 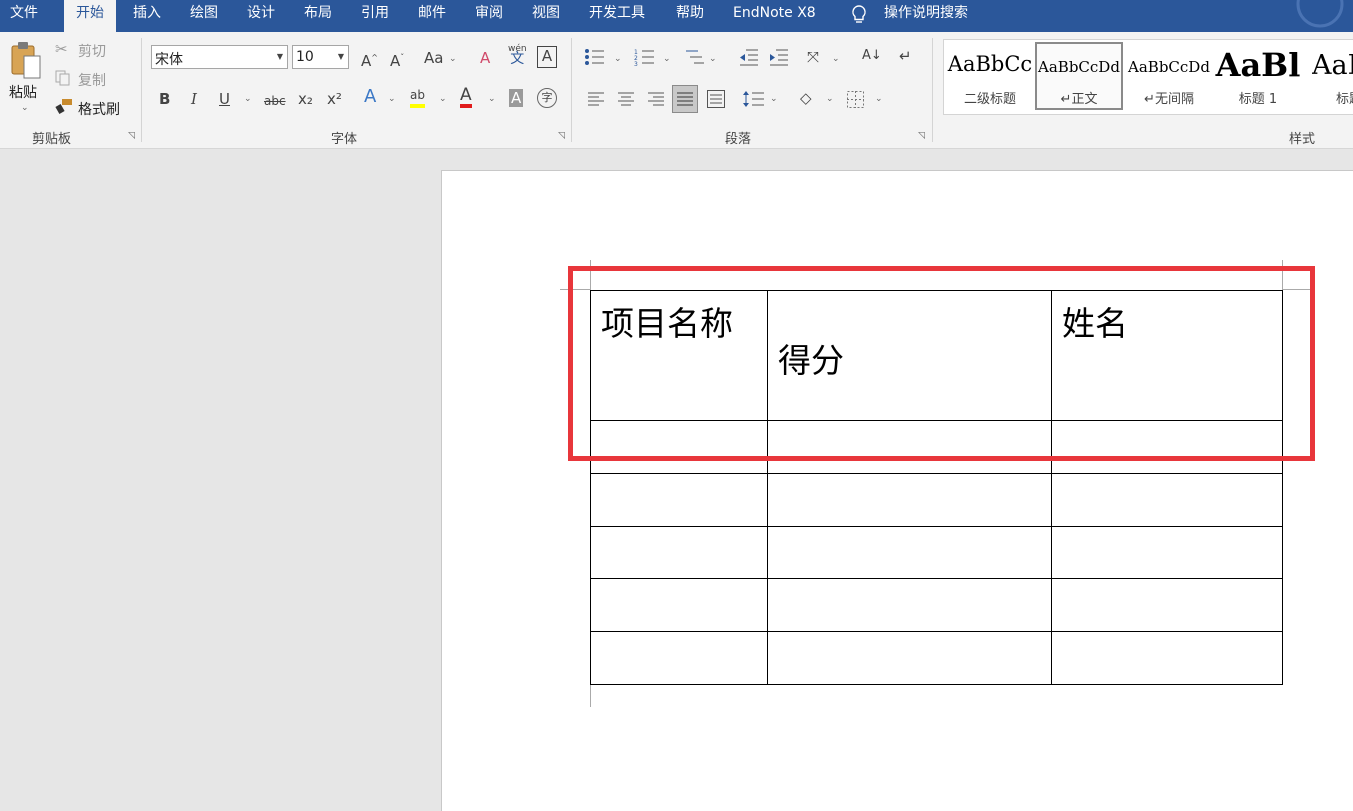 What do you see at coordinates (397, 59) in the screenshot?
I see `shrink-font-icon: Aˇ` at bounding box center [397, 59].